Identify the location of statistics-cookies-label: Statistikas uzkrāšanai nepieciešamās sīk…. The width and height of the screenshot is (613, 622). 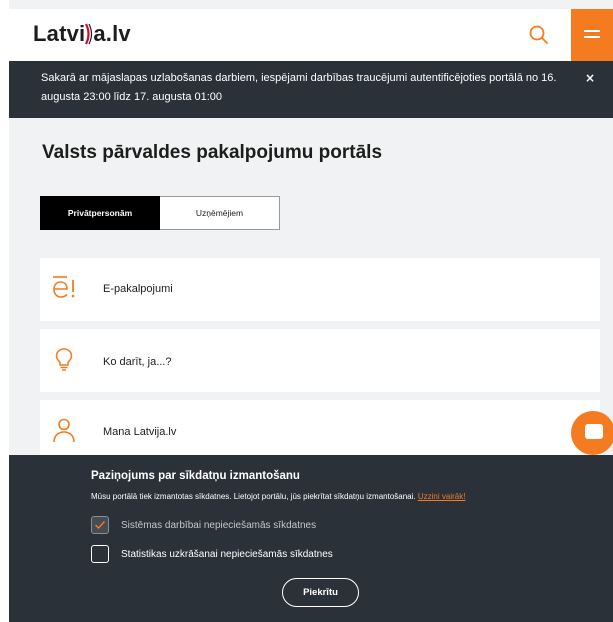
(227, 554).